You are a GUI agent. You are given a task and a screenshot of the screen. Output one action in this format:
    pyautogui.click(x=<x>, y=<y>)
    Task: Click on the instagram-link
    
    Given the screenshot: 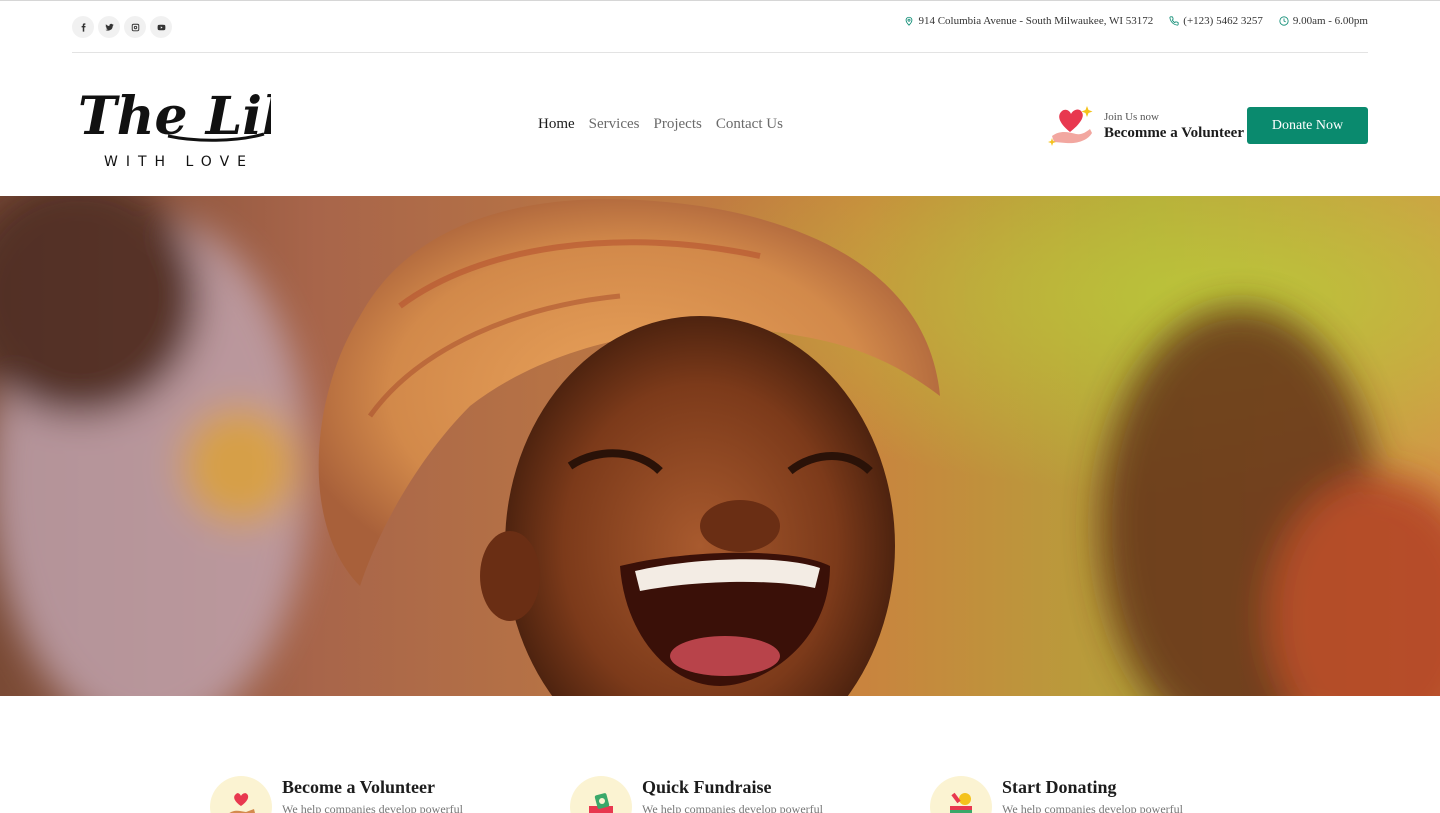 What is the action you would take?
    pyautogui.click(x=135, y=27)
    